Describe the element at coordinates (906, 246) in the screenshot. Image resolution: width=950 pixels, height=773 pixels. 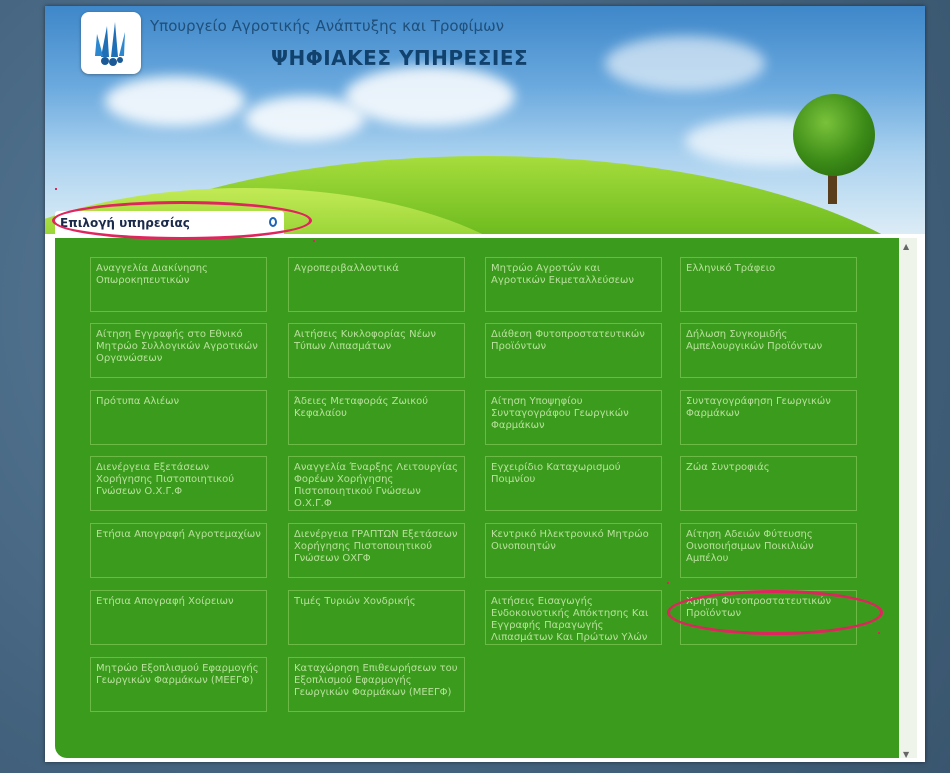
I see `scroll-up-icon: ▲` at that location.